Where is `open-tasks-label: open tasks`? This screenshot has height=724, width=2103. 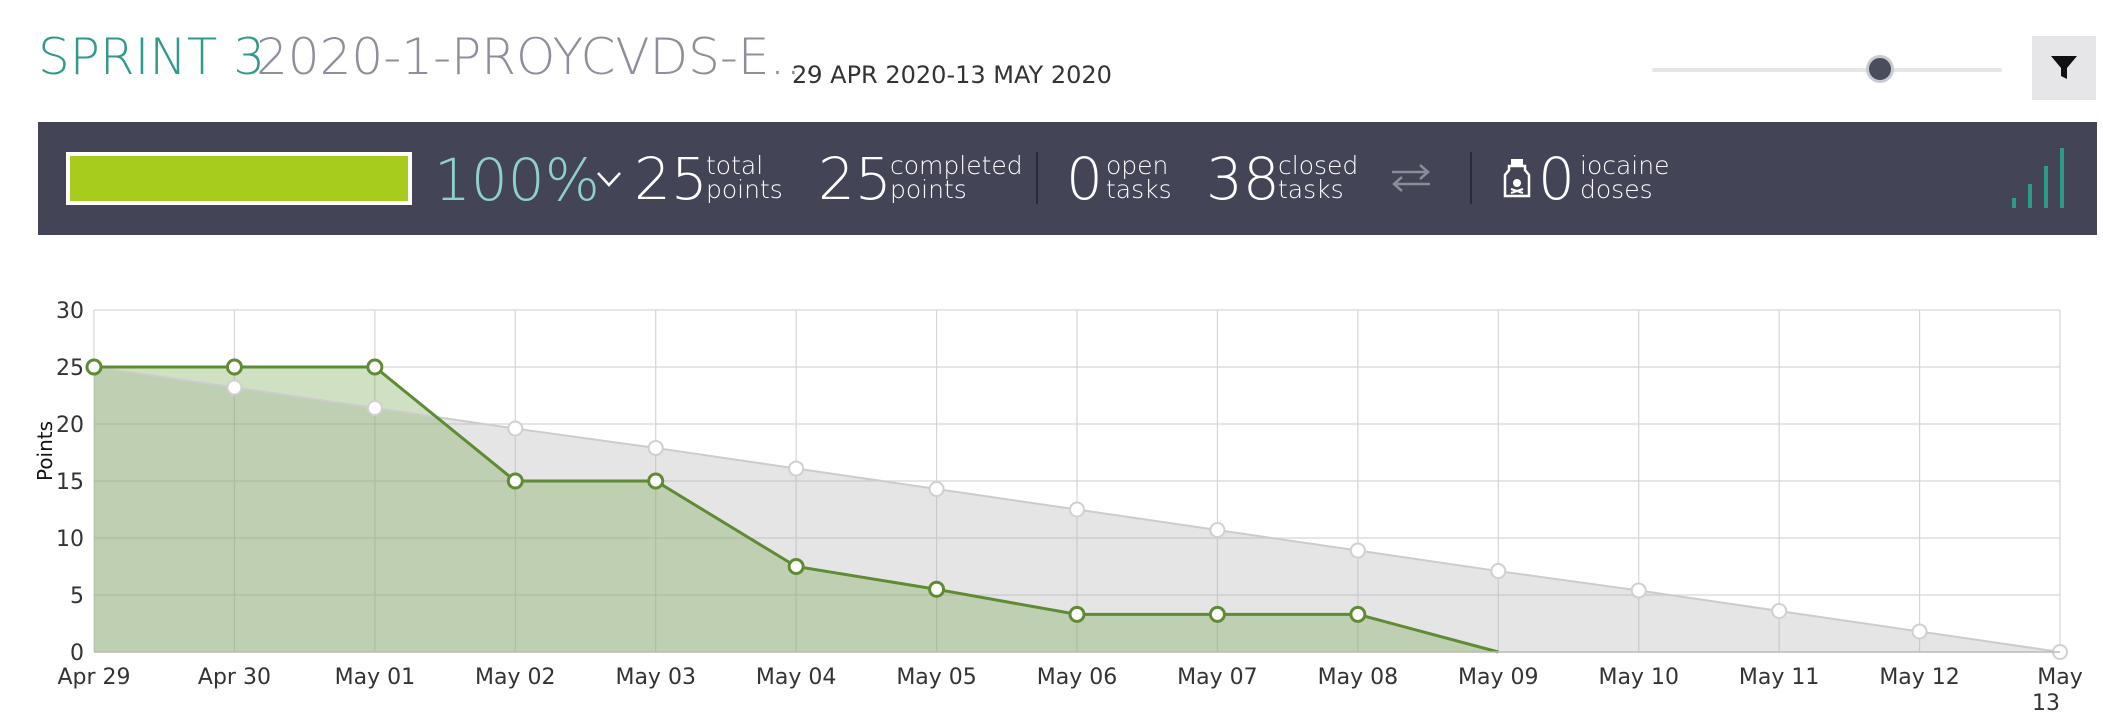
open-tasks-label: open tasks is located at coordinates (1139, 178).